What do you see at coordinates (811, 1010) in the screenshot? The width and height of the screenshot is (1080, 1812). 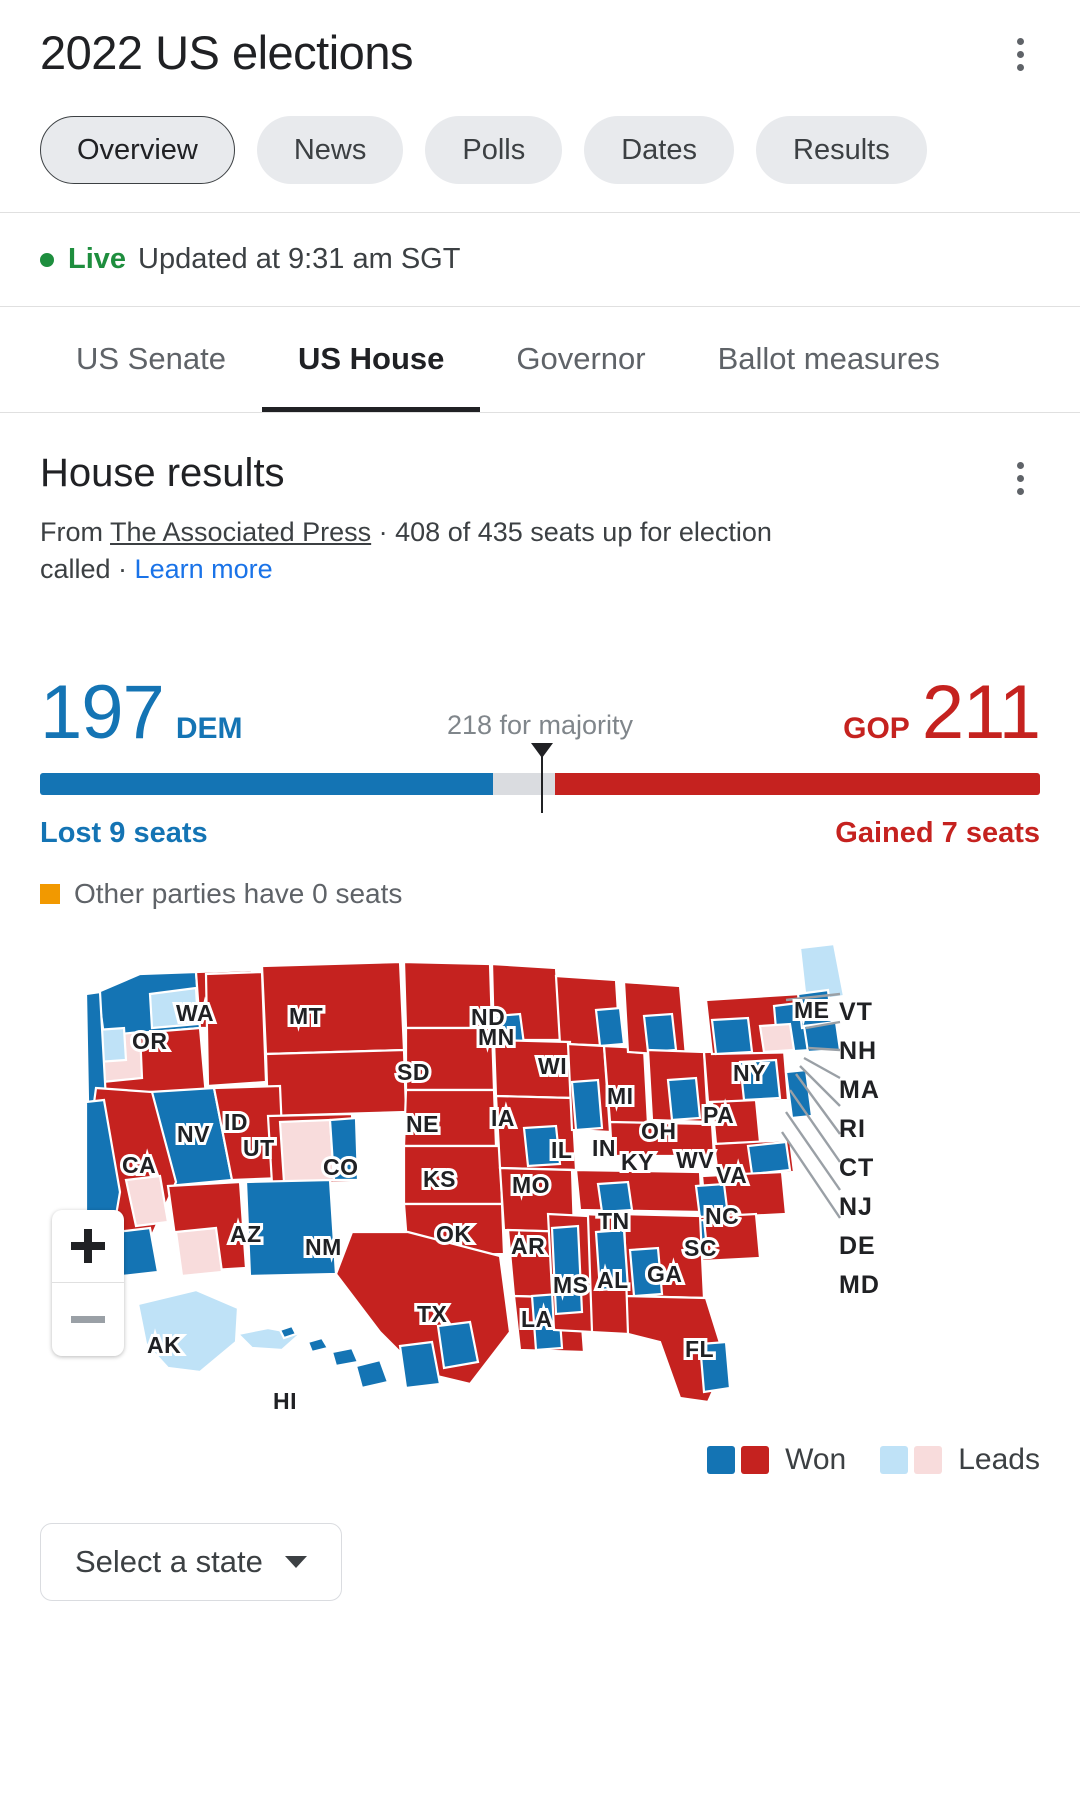 I see `map-state-label-me: ME ME` at bounding box center [811, 1010].